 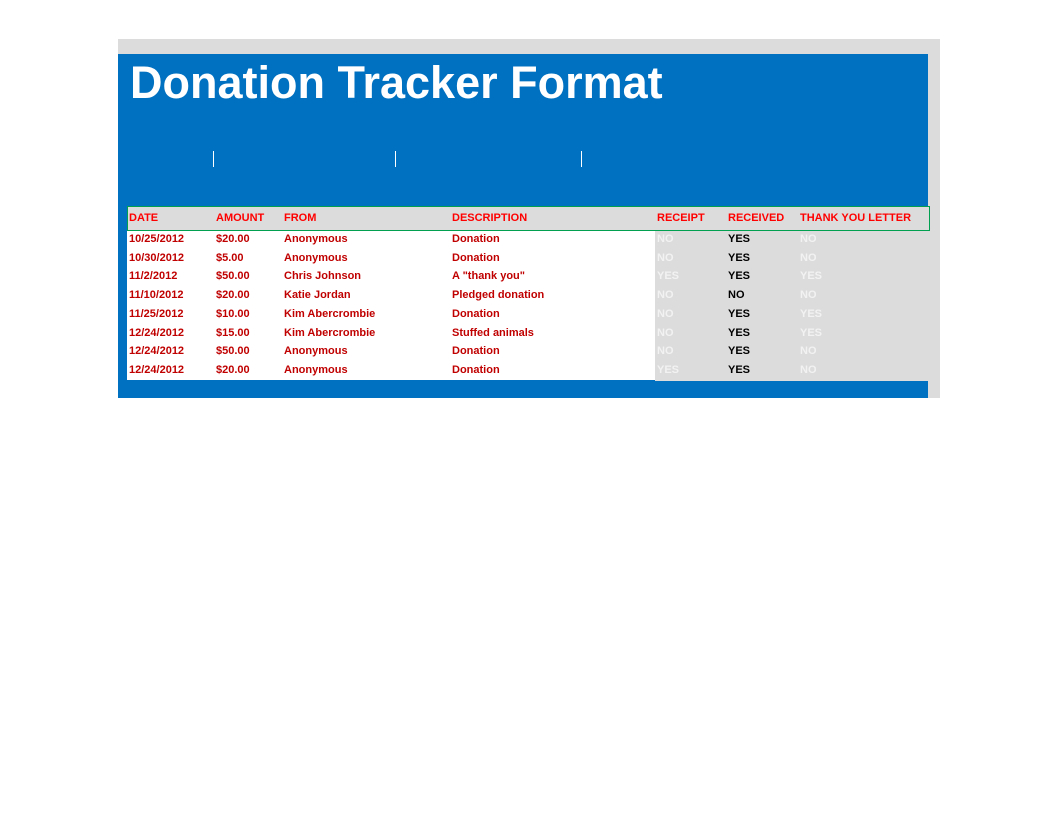 I want to click on header-date: DATE, so click(x=143, y=218).